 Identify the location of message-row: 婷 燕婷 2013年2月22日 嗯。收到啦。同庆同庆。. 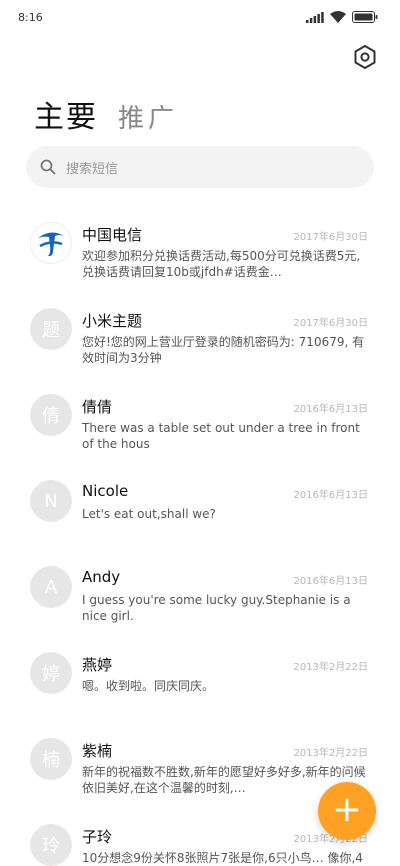
(200, 689).